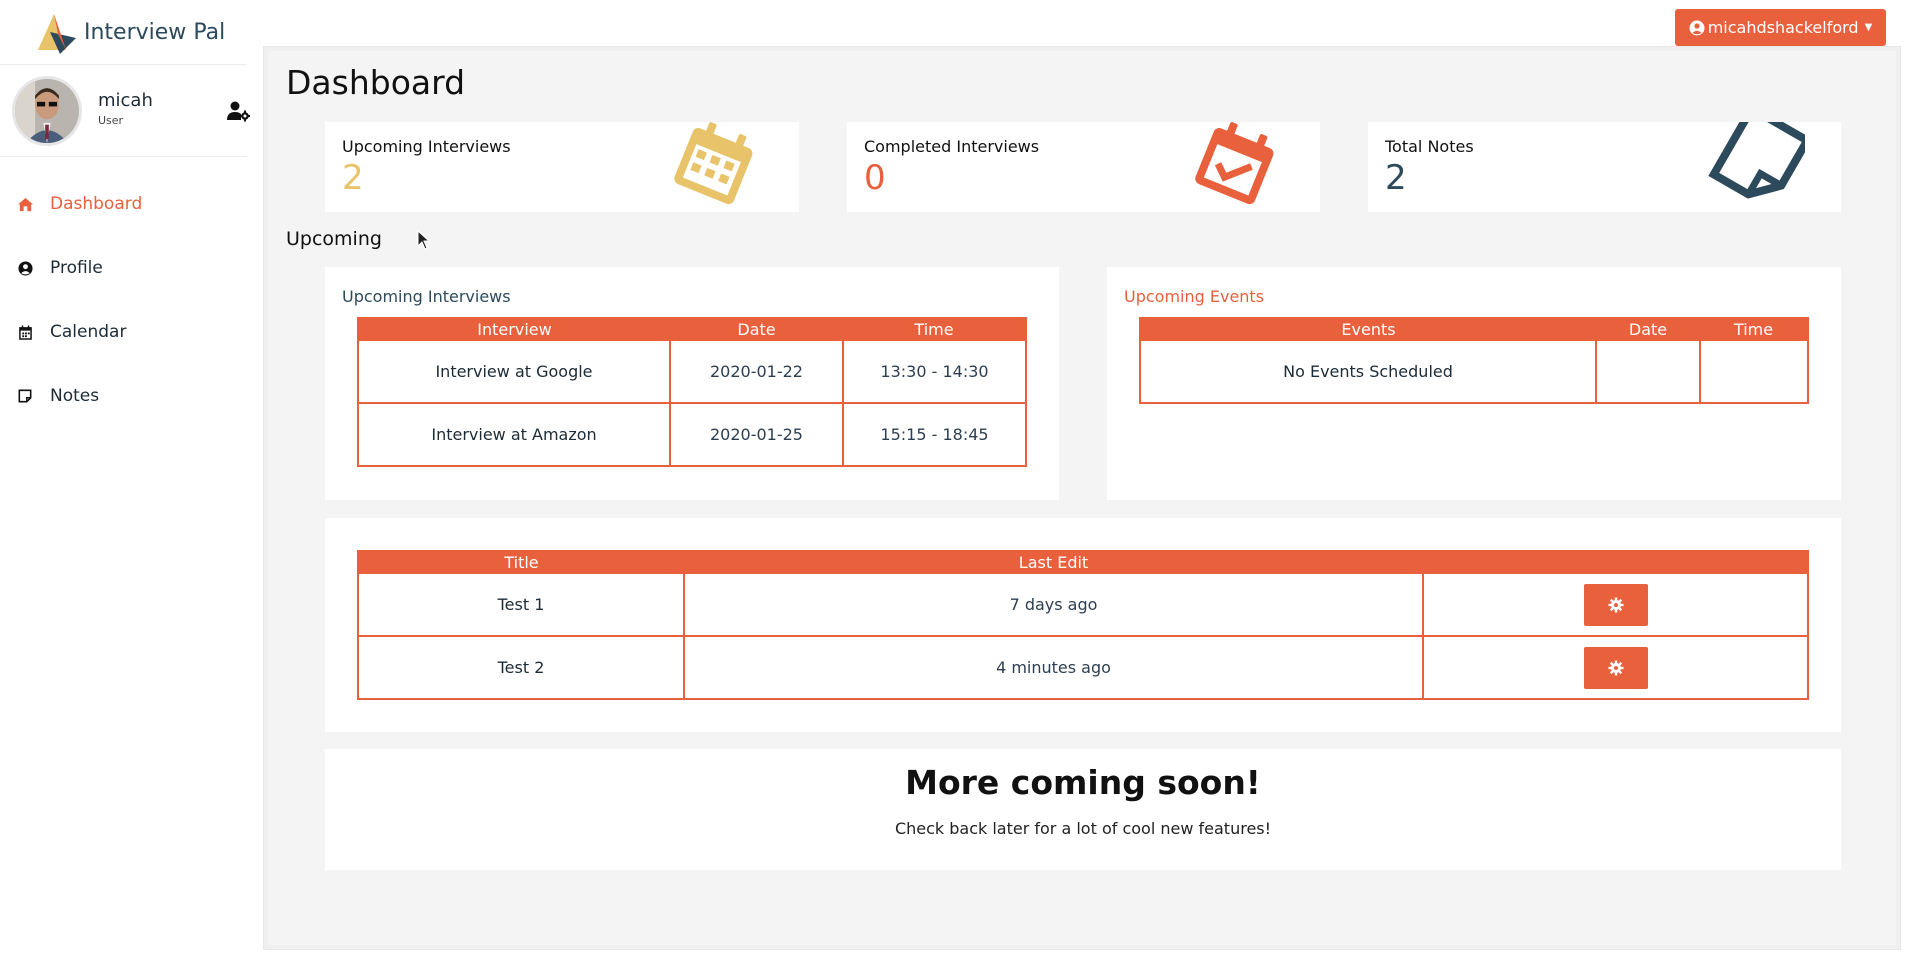  I want to click on stat-title: Completed Interviews, so click(952, 146).